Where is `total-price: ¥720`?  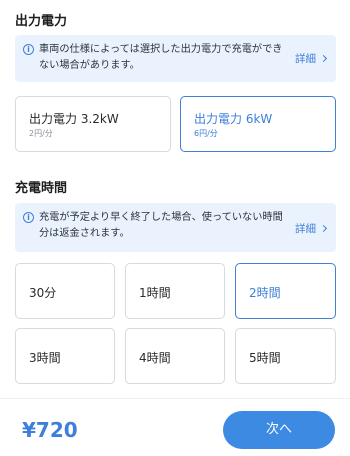
total-price: ¥720 is located at coordinates (50, 430).